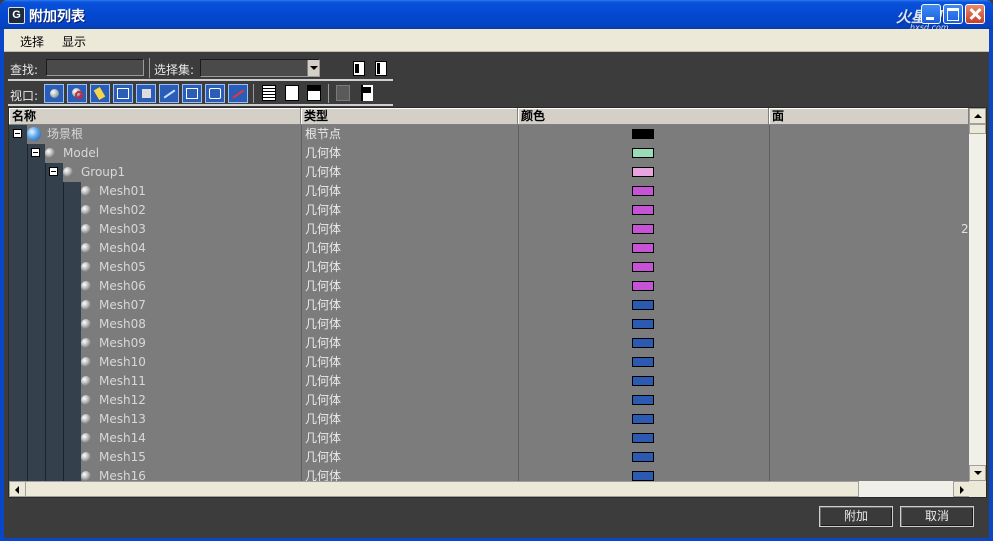 This screenshot has height=541, width=993. I want to click on scroll-down-icon, so click(977, 473).